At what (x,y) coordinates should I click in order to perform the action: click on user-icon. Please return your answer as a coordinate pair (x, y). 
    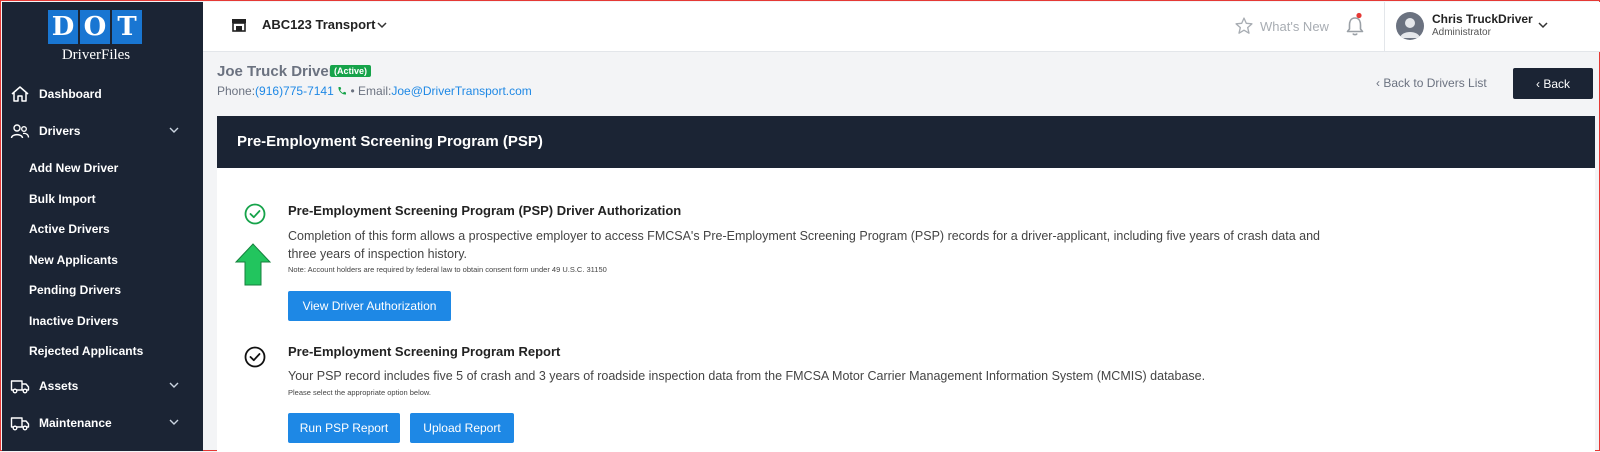
    Looking at the image, I should click on (1410, 28).